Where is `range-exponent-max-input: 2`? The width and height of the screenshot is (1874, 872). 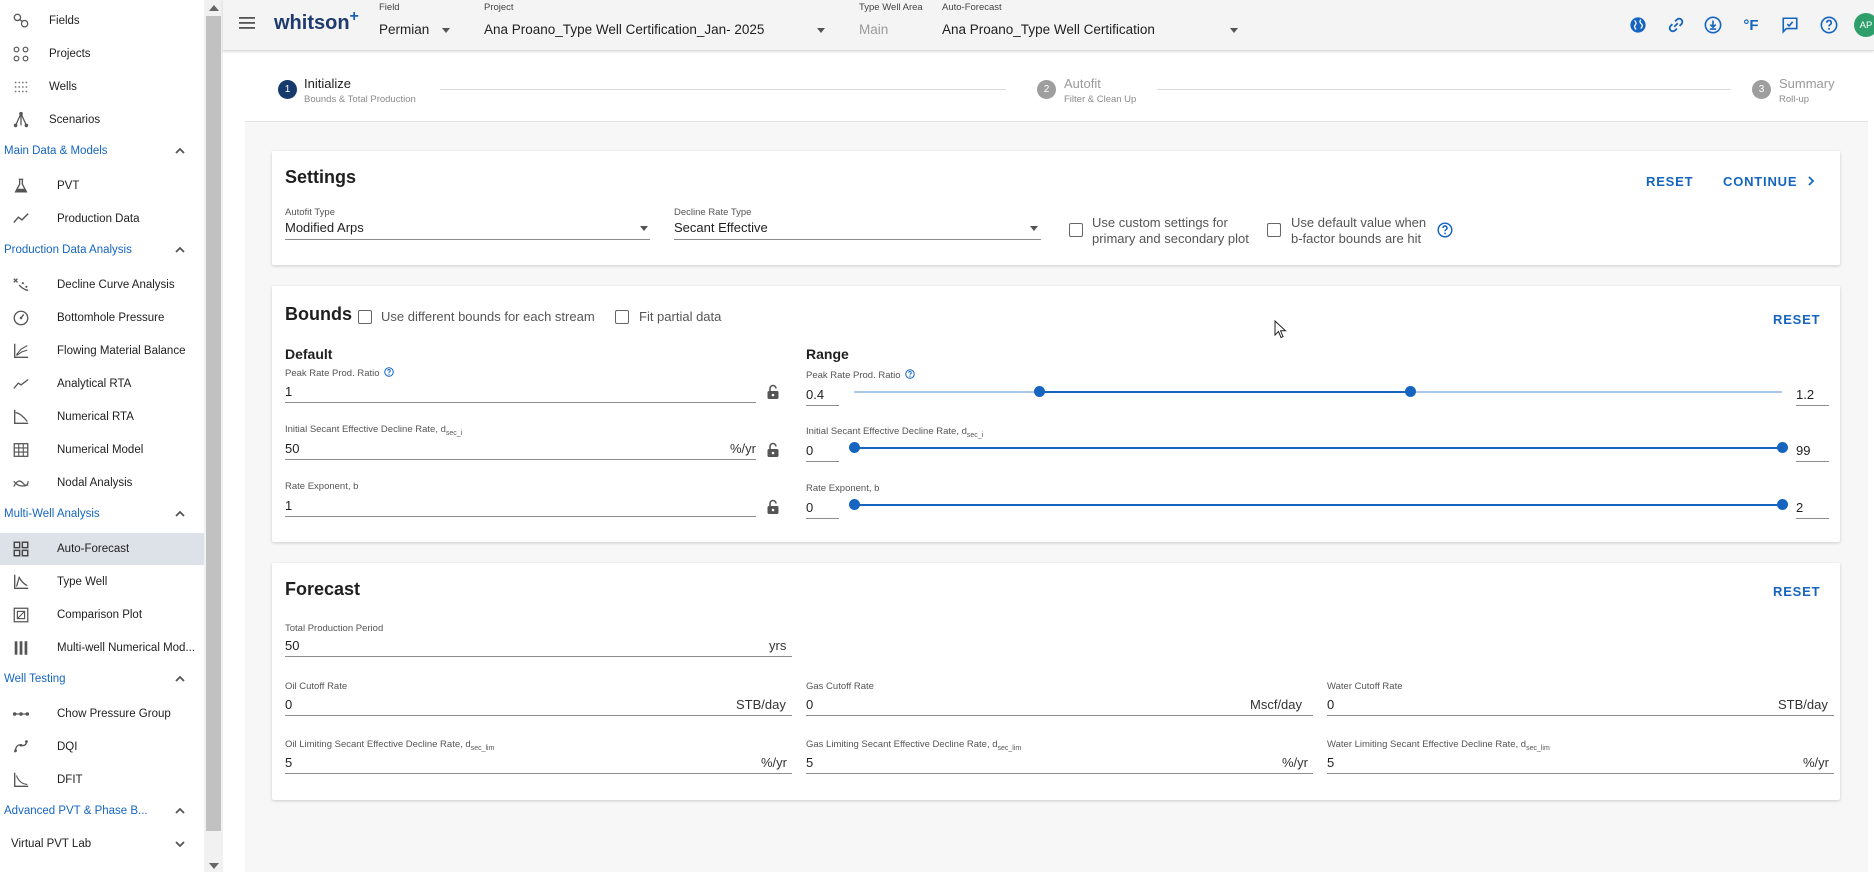
range-exponent-max-input: 2 is located at coordinates (1799, 507).